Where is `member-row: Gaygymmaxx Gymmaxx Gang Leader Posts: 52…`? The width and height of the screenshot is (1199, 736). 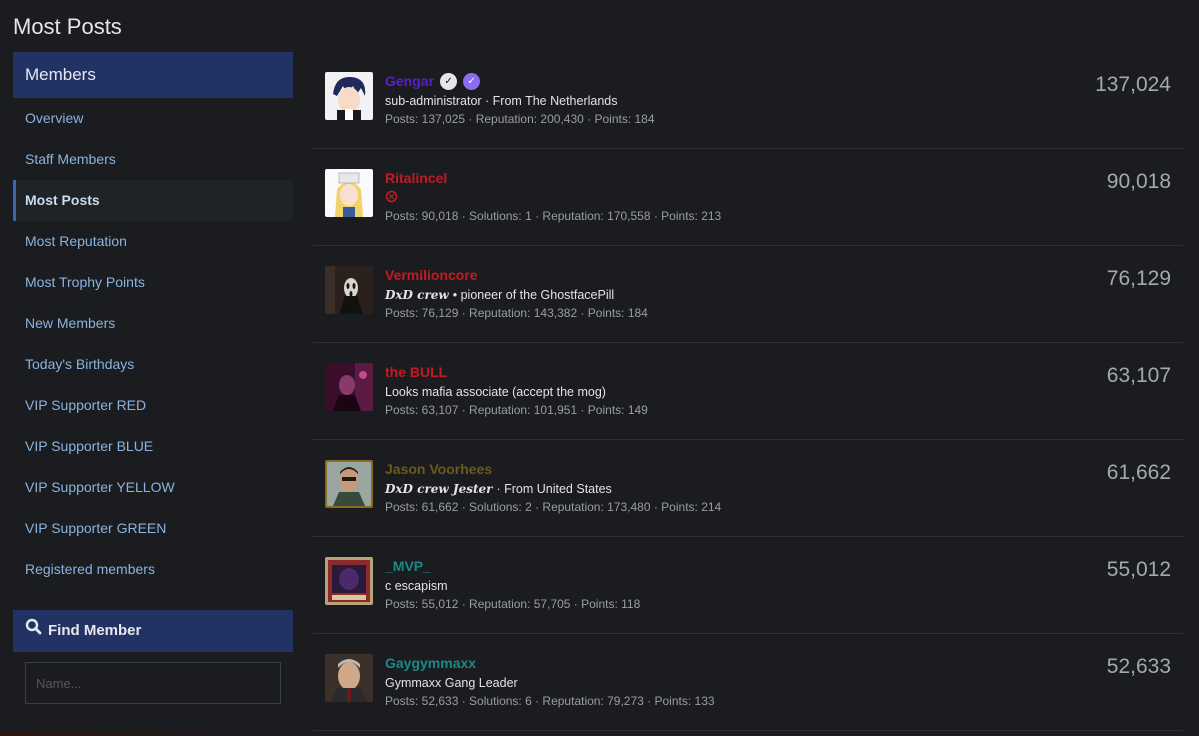 member-row: Gaygymmaxx Gymmaxx Gang Leader Posts: 52… is located at coordinates (748, 682).